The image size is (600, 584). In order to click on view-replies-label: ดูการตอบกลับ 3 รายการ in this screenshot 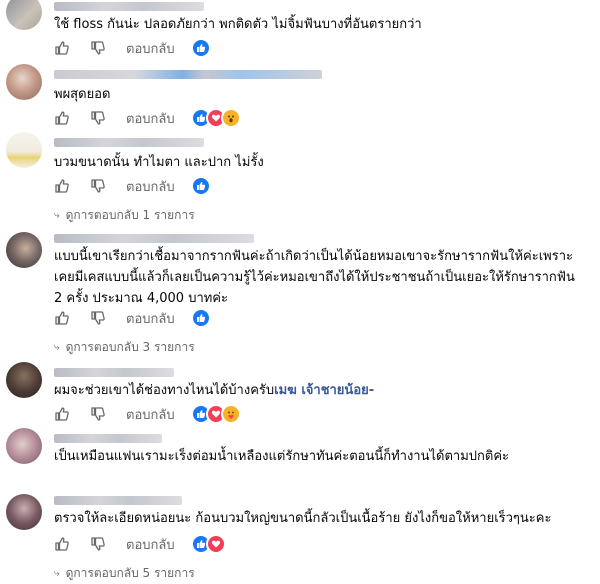, I will do `click(130, 347)`.